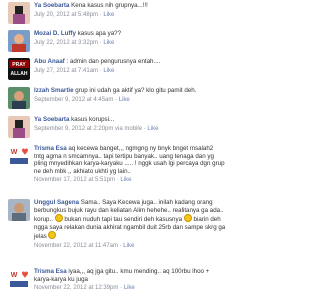  Describe the element at coordinates (74, 180) in the screenshot. I see `timestamp: November 17, 2012 at 5:51pm` at that location.